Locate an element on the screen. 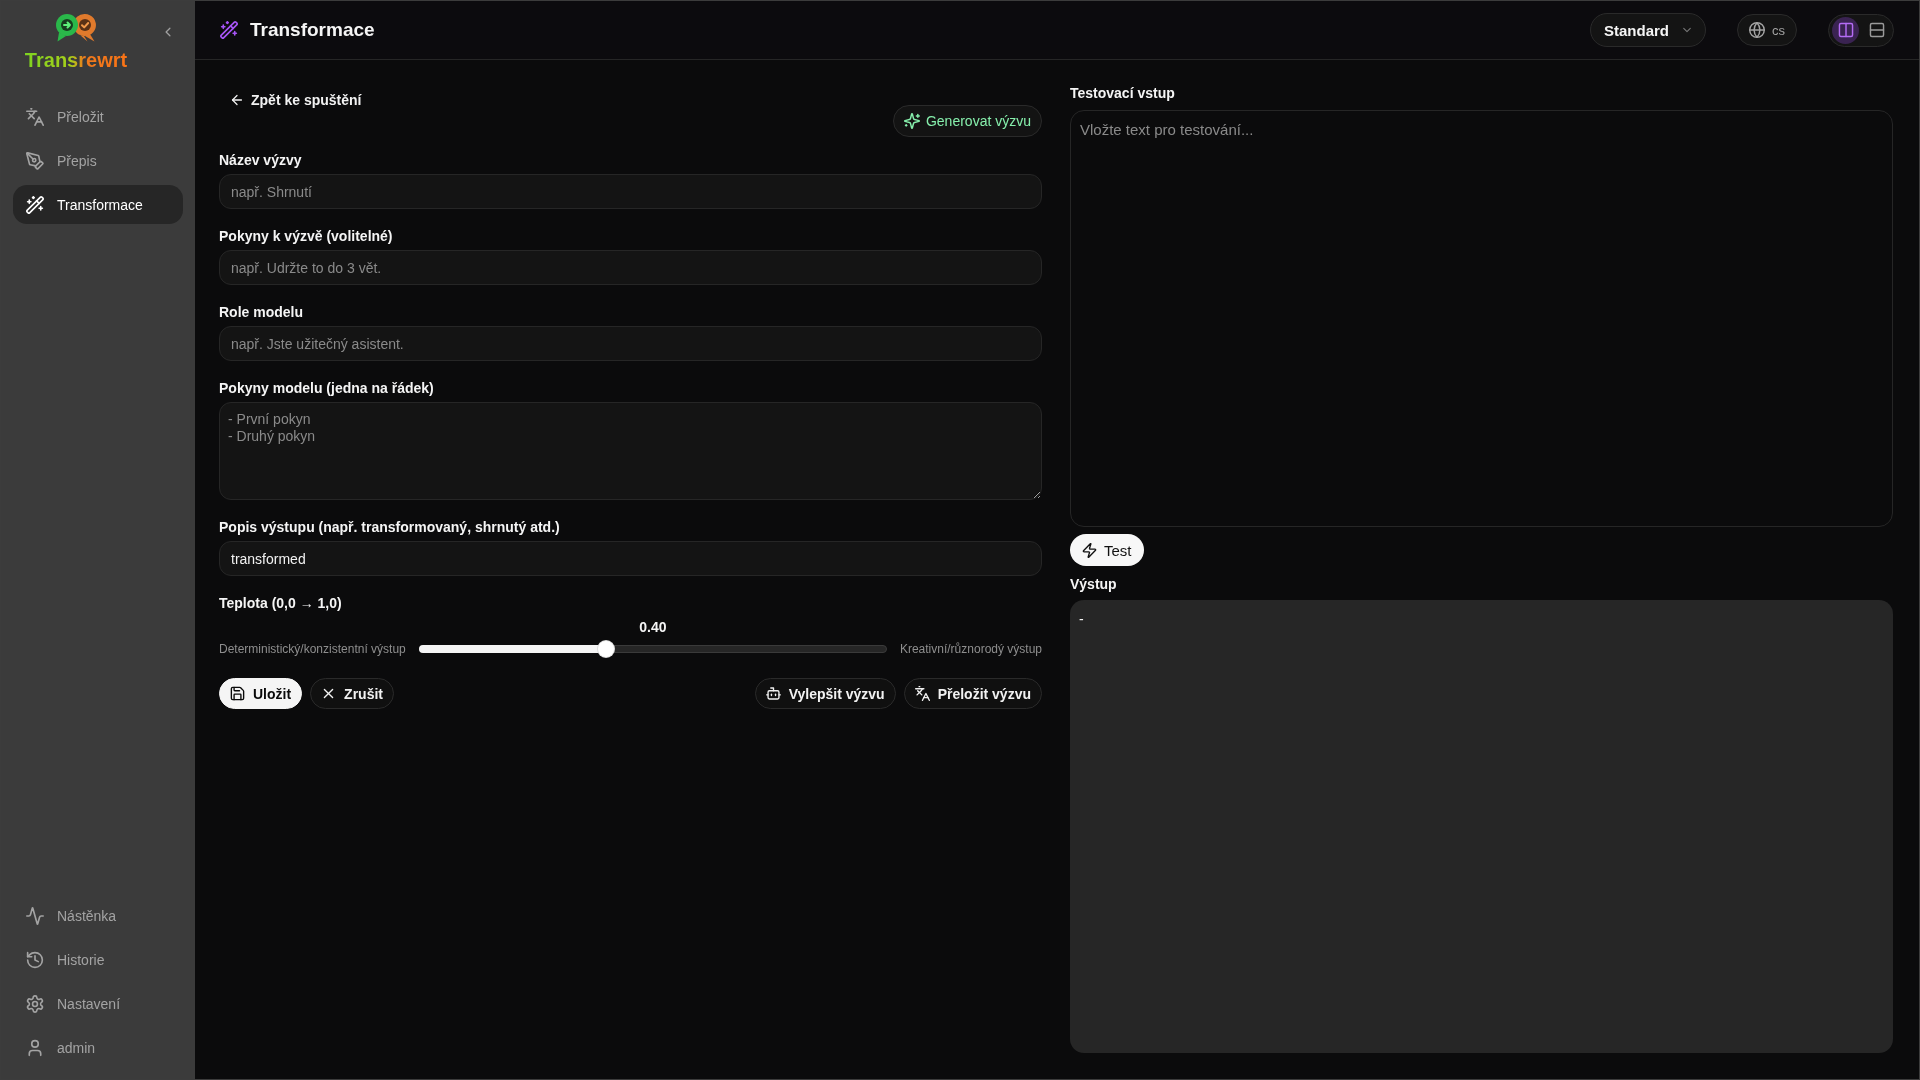 This screenshot has height=1080, width=1920. nav-item: Nástěnka is located at coordinates (98, 915).